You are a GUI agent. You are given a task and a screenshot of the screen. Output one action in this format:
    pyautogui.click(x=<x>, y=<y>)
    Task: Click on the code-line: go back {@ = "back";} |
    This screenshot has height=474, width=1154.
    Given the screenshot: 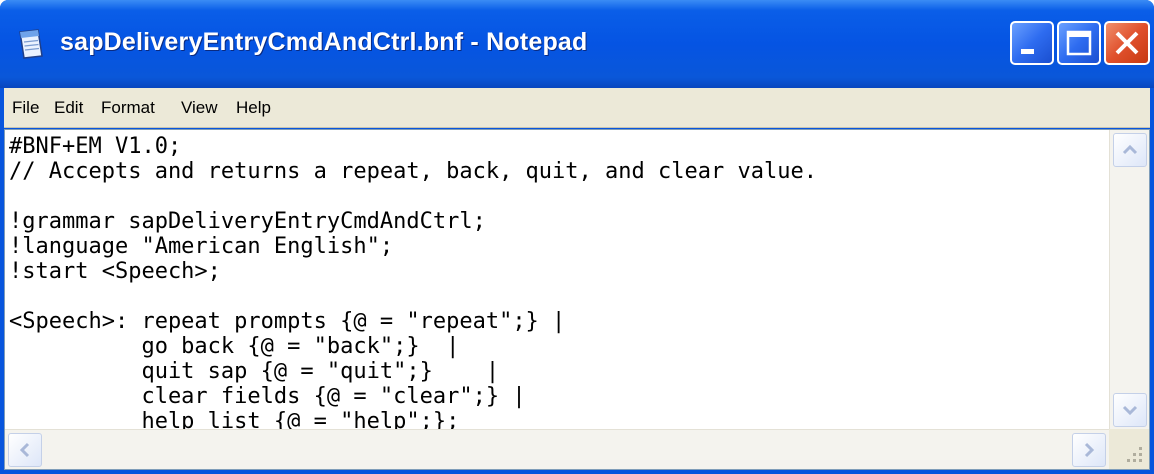 What is the action you would take?
    pyautogui.click(x=234, y=346)
    